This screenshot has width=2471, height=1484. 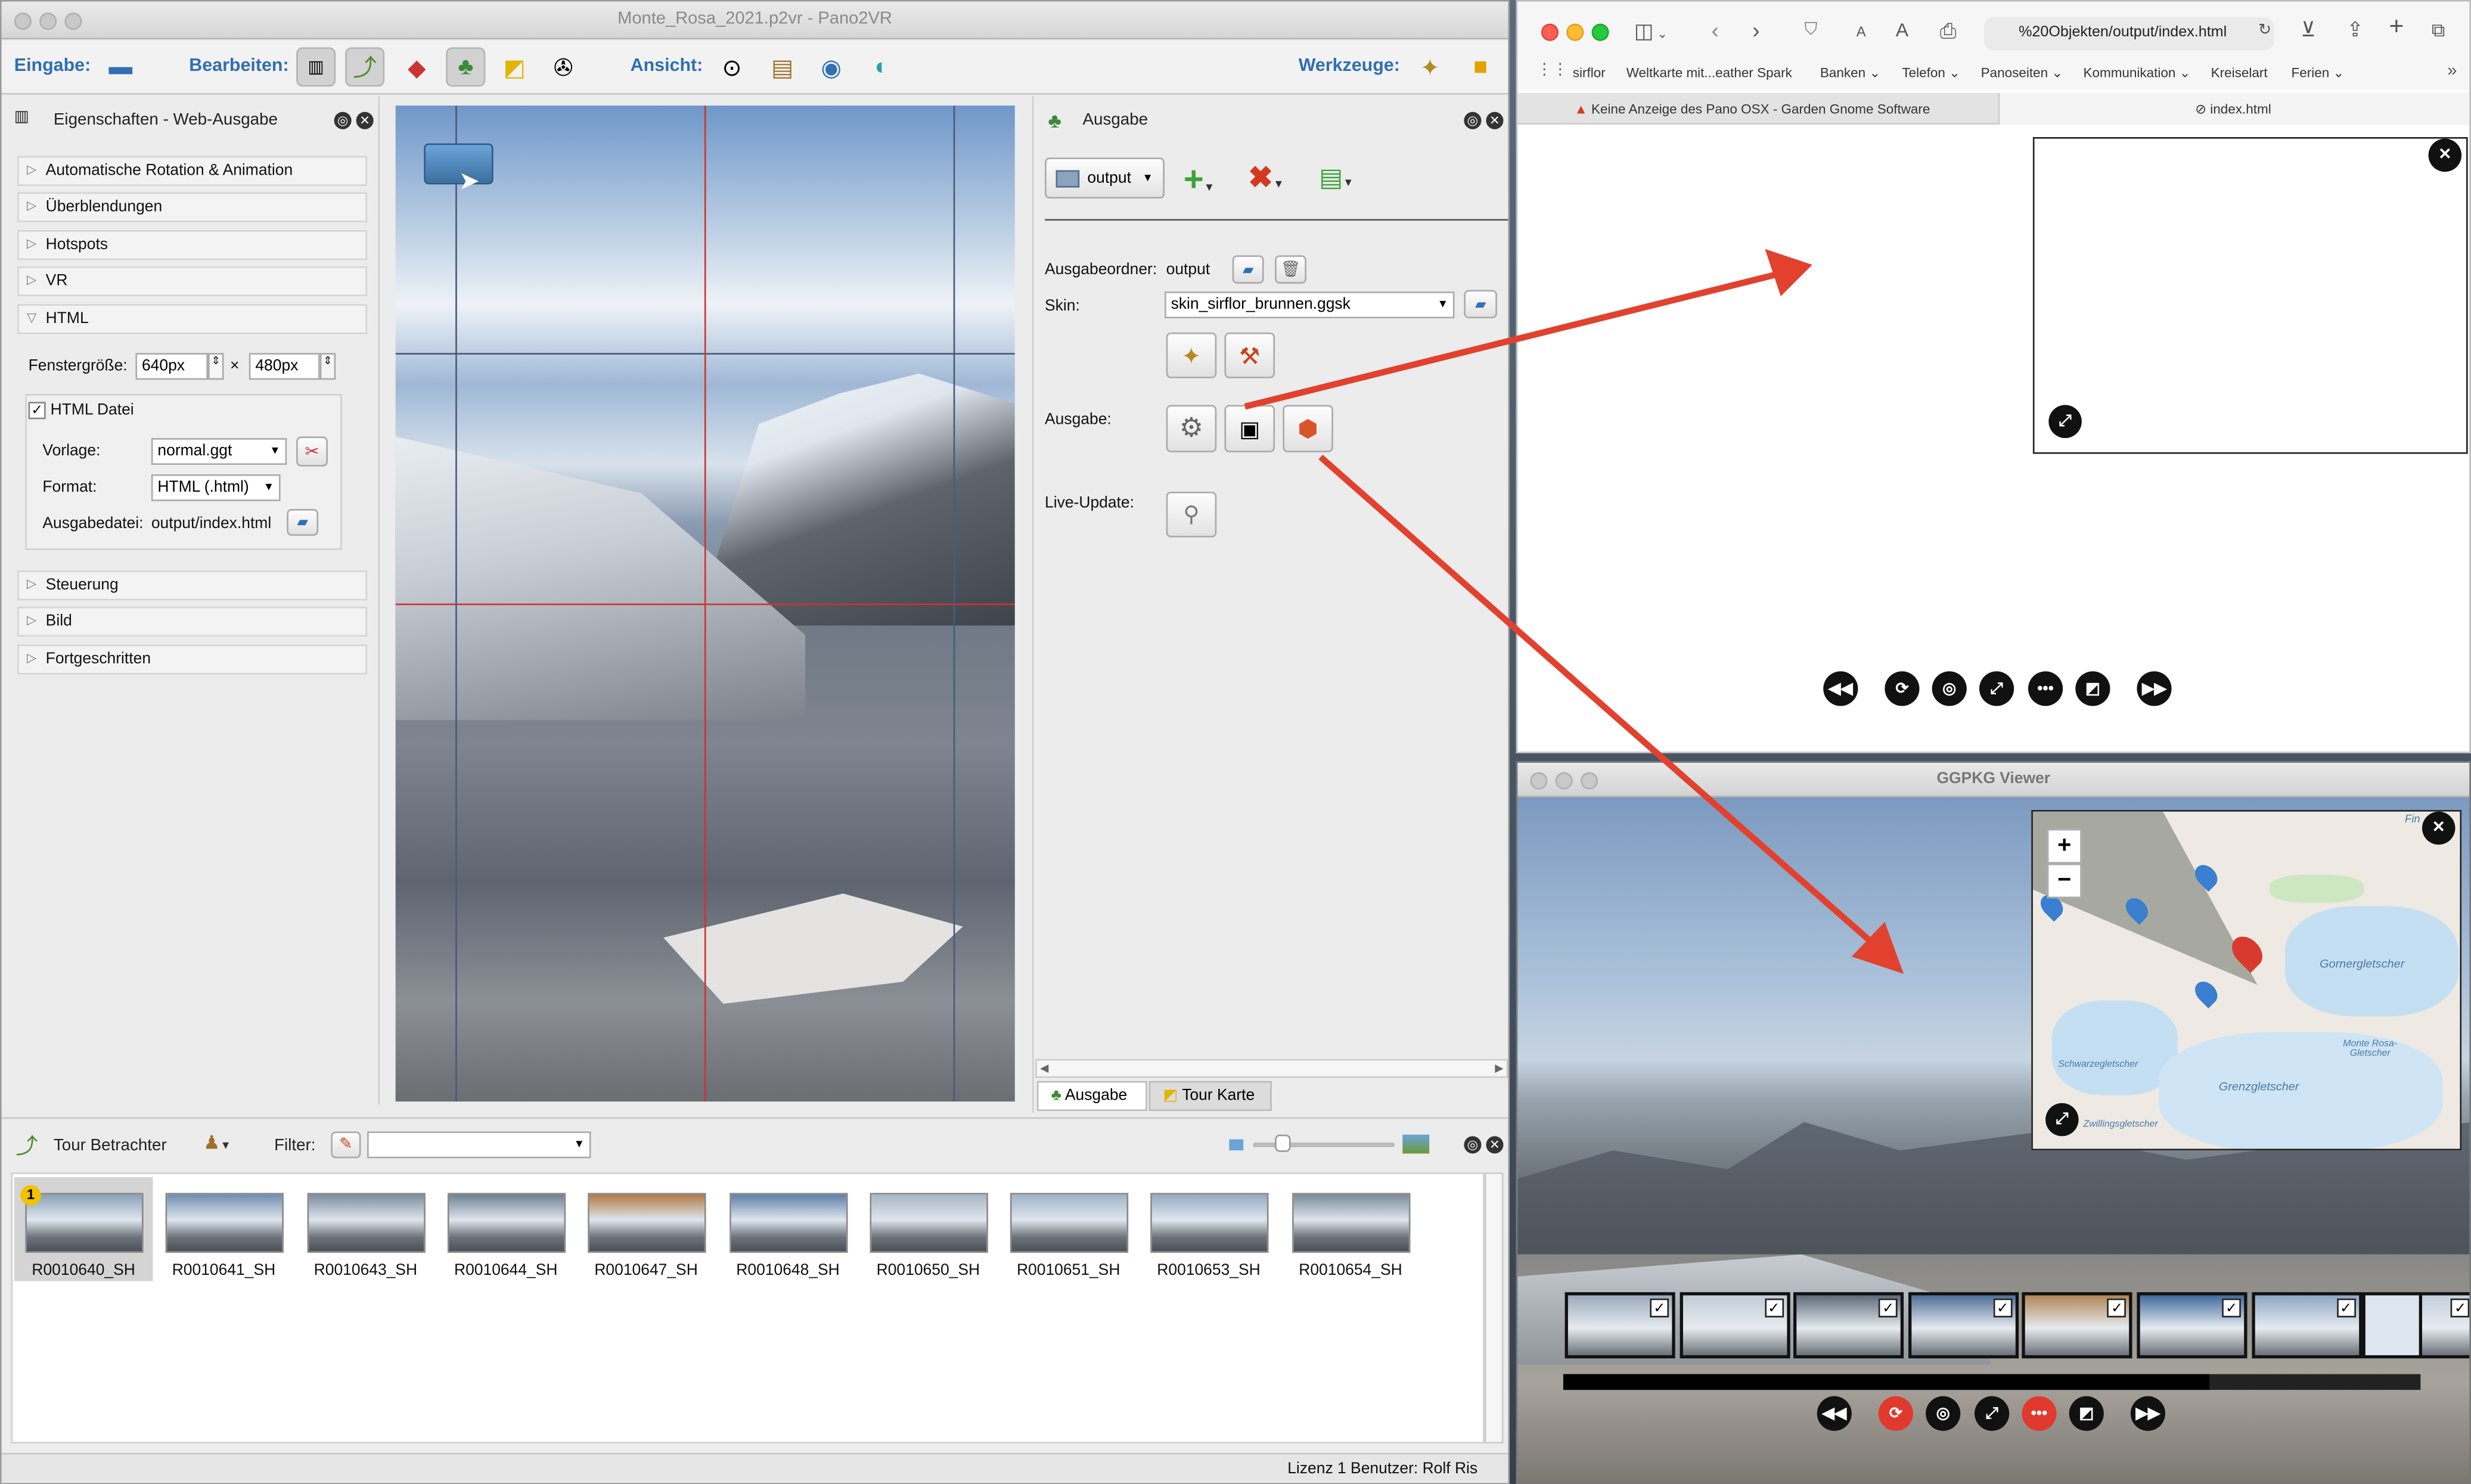 I want to click on annotation-arrows, so click(x=1574, y=611).